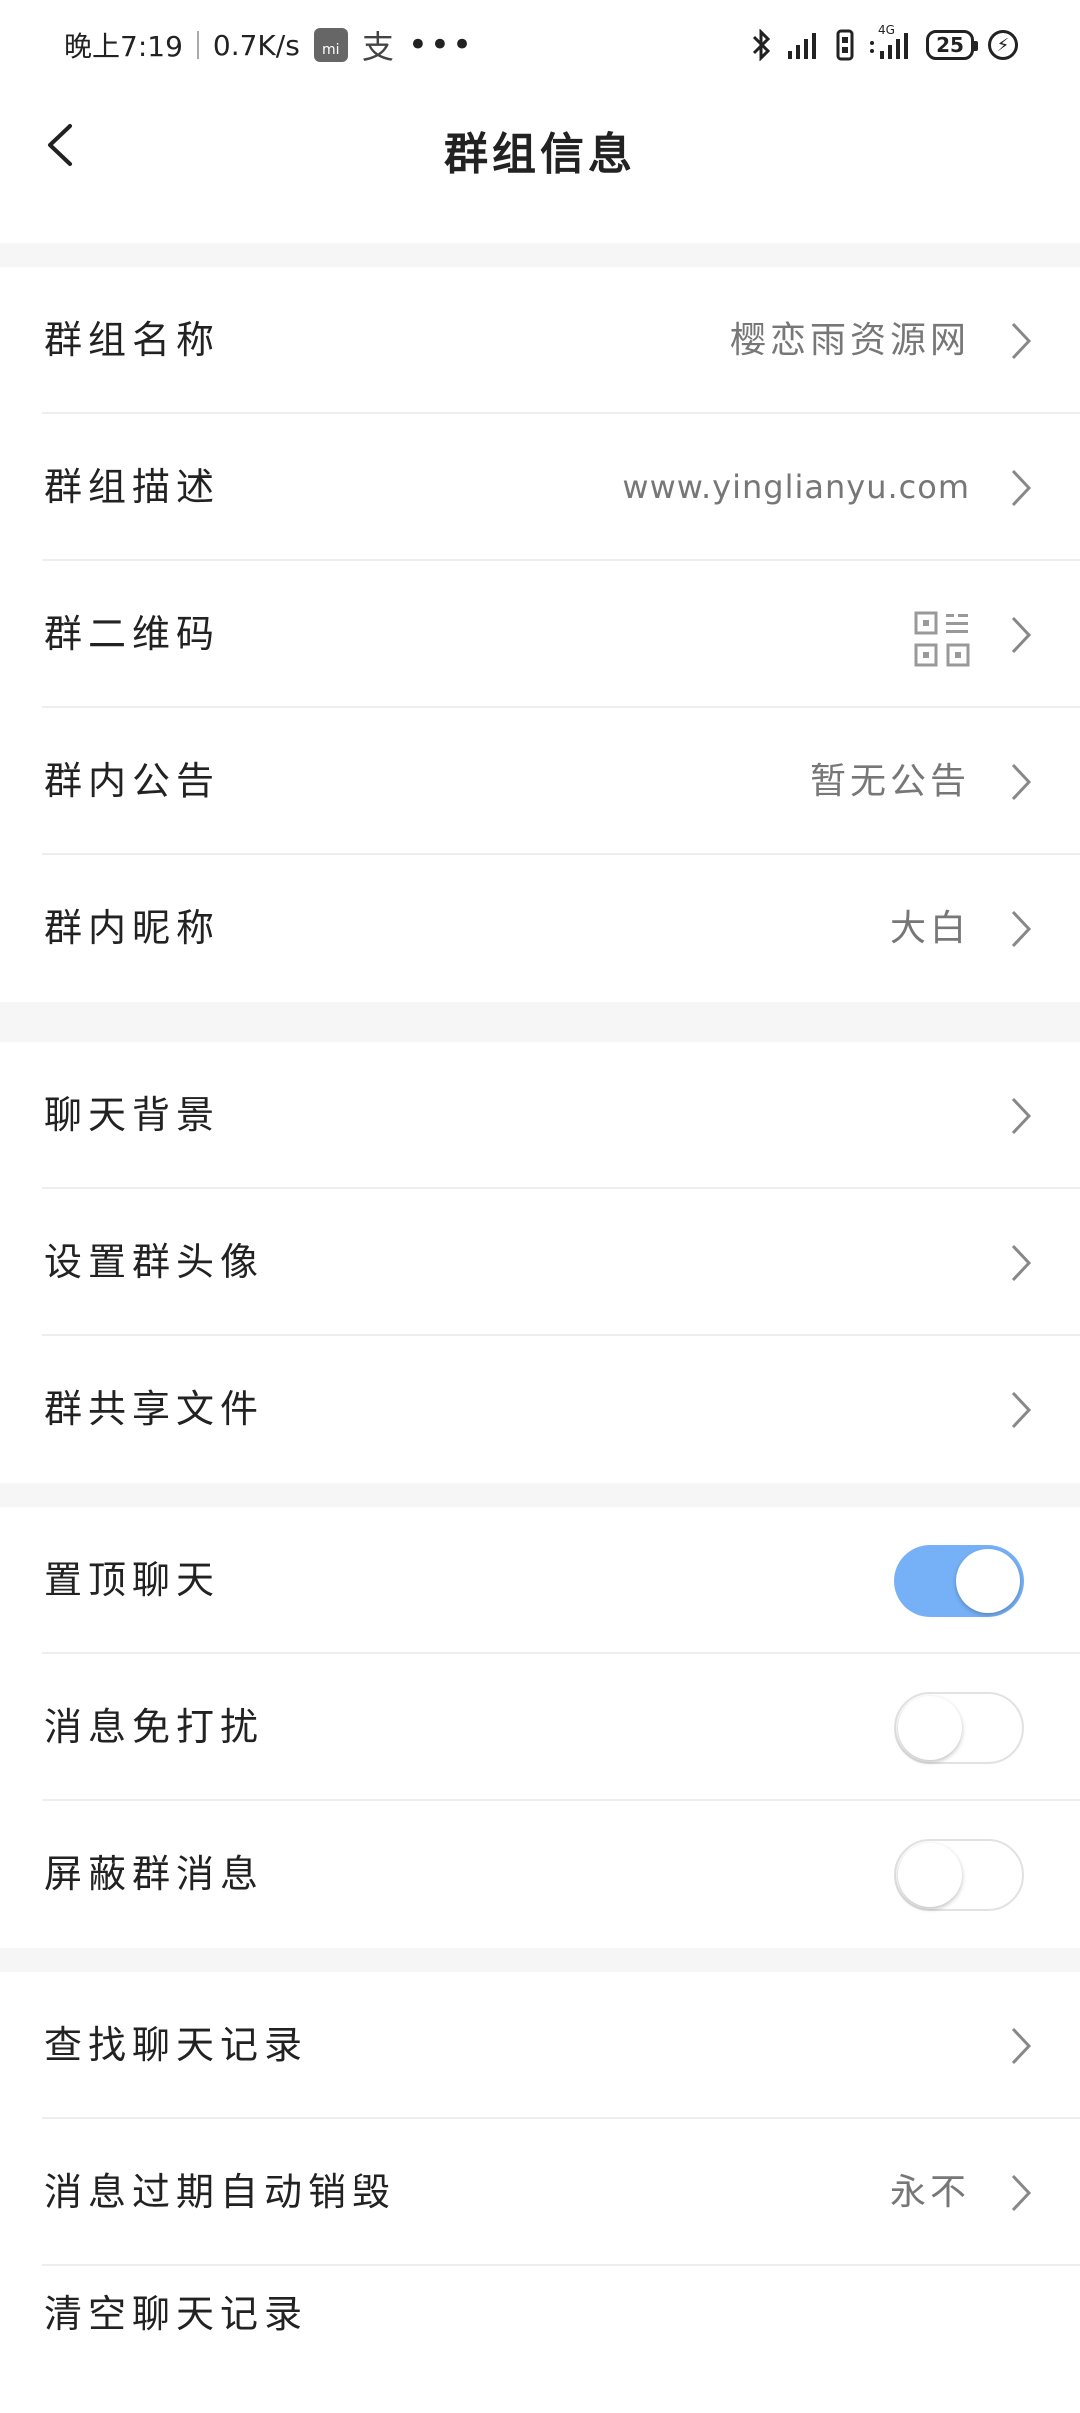 The image size is (1080, 2413). I want to click on auto-destroy-value: 永不, so click(929, 2192).